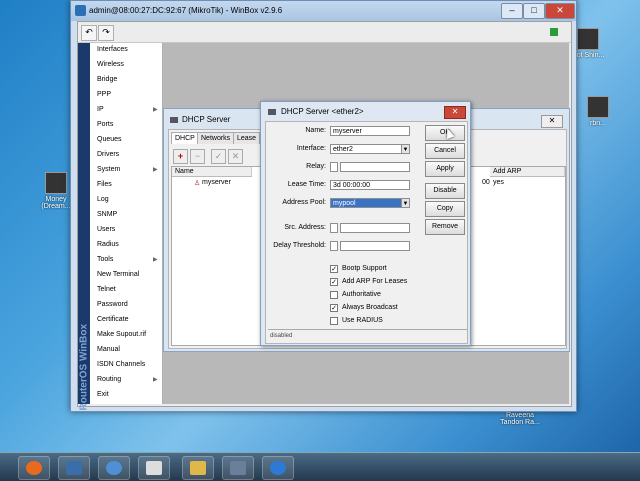  I want to click on menu-item-new-terminal: New Terminal, so click(129, 274).